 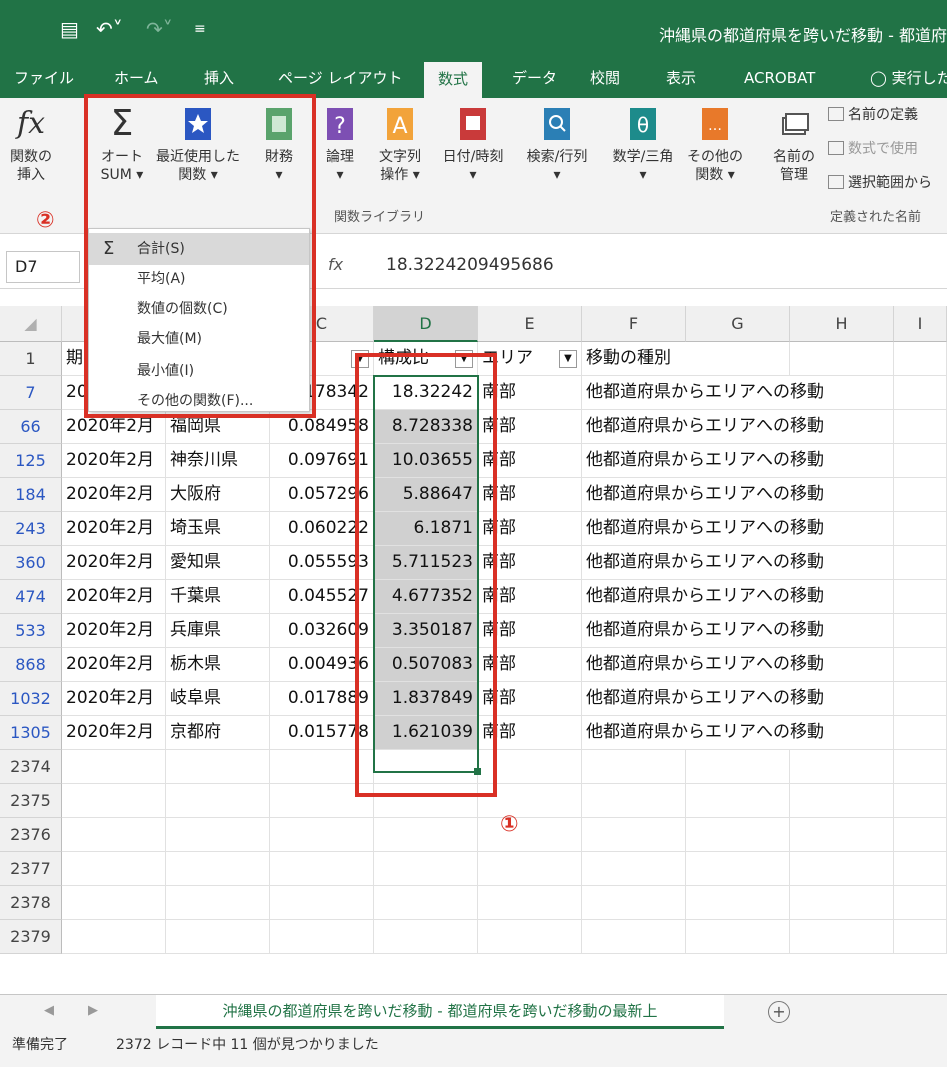 I want to click on column-header-e: E, so click(x=530, y=324).